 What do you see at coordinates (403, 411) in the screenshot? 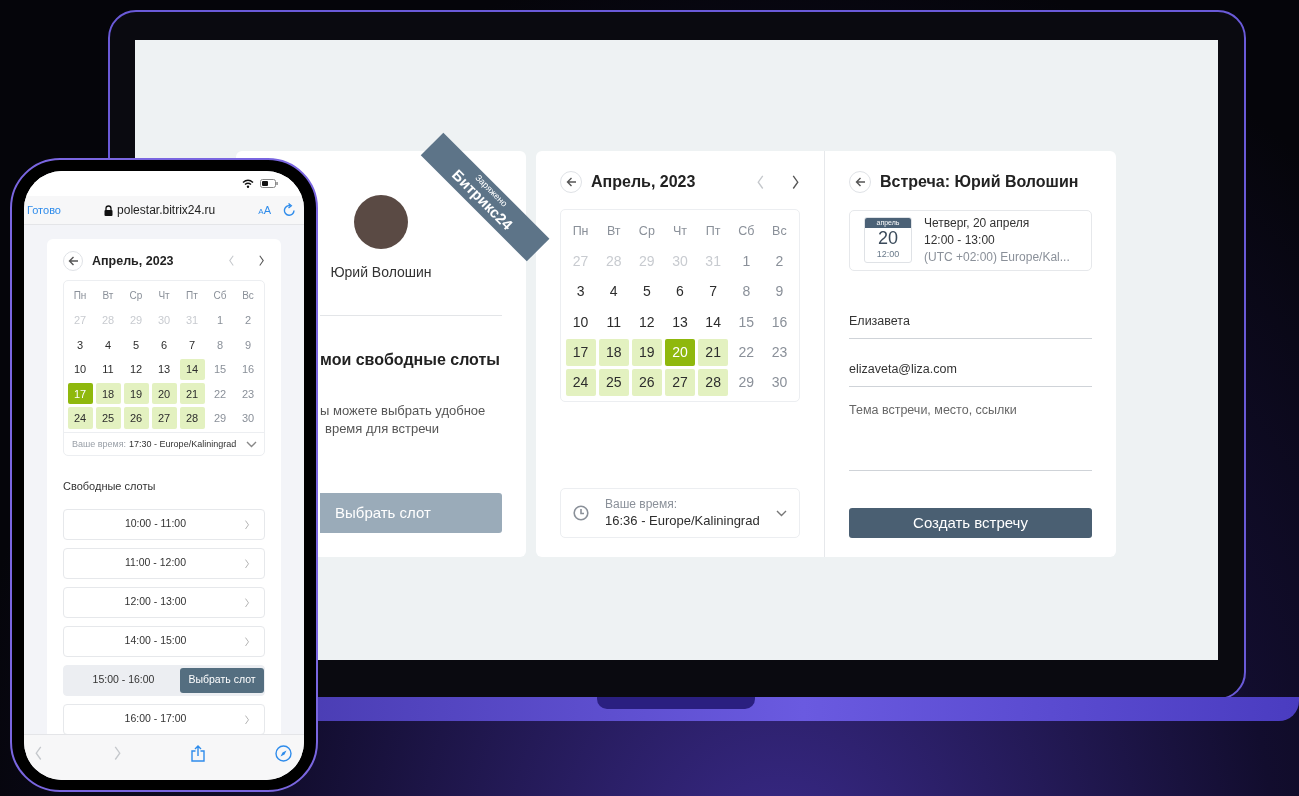
I see `description-line: ы можете выбрать удобное` at bounding box center [403, 411].